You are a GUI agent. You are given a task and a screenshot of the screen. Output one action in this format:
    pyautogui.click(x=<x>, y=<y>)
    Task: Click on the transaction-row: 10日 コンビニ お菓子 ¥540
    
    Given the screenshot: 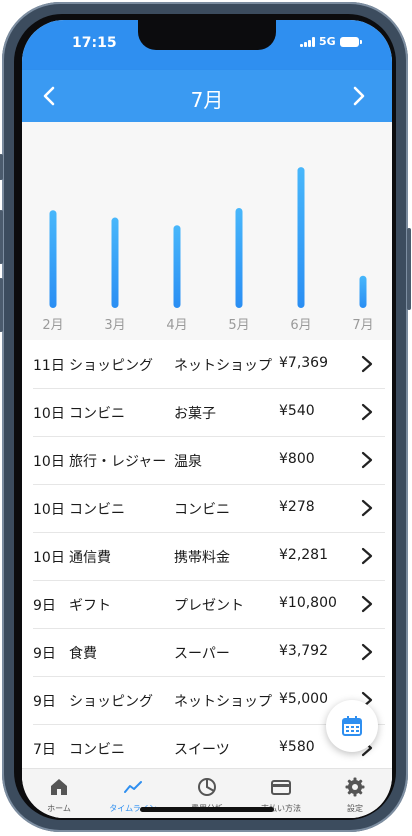 What is the action you would take?
    pyautogui.click(x=209, y=412)
    